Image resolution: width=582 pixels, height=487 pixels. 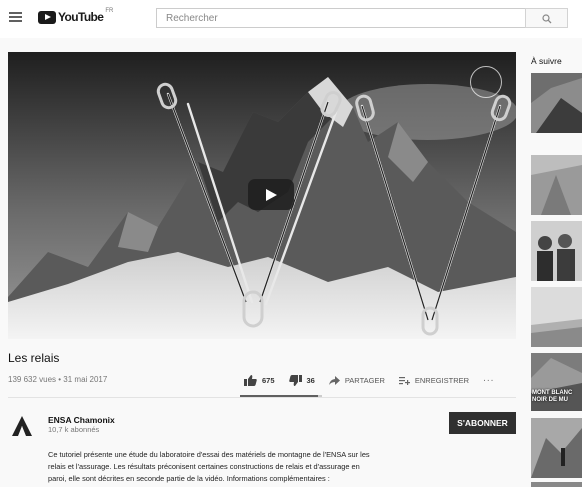 I want to click on thumbs-down-icon, so click(x=295, y=380).